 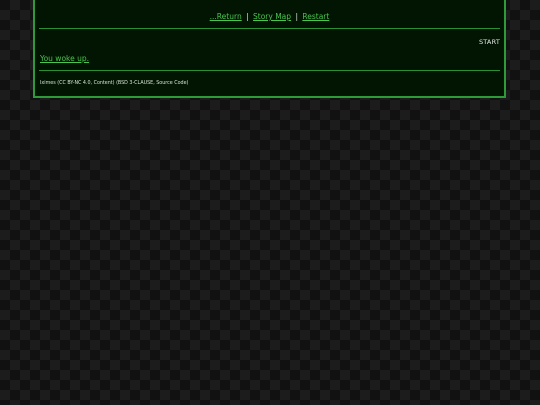 What do you see at coordinates (269, 70) in the screenshot?
I see `bottom-divider` at bounding box center [269, 70].